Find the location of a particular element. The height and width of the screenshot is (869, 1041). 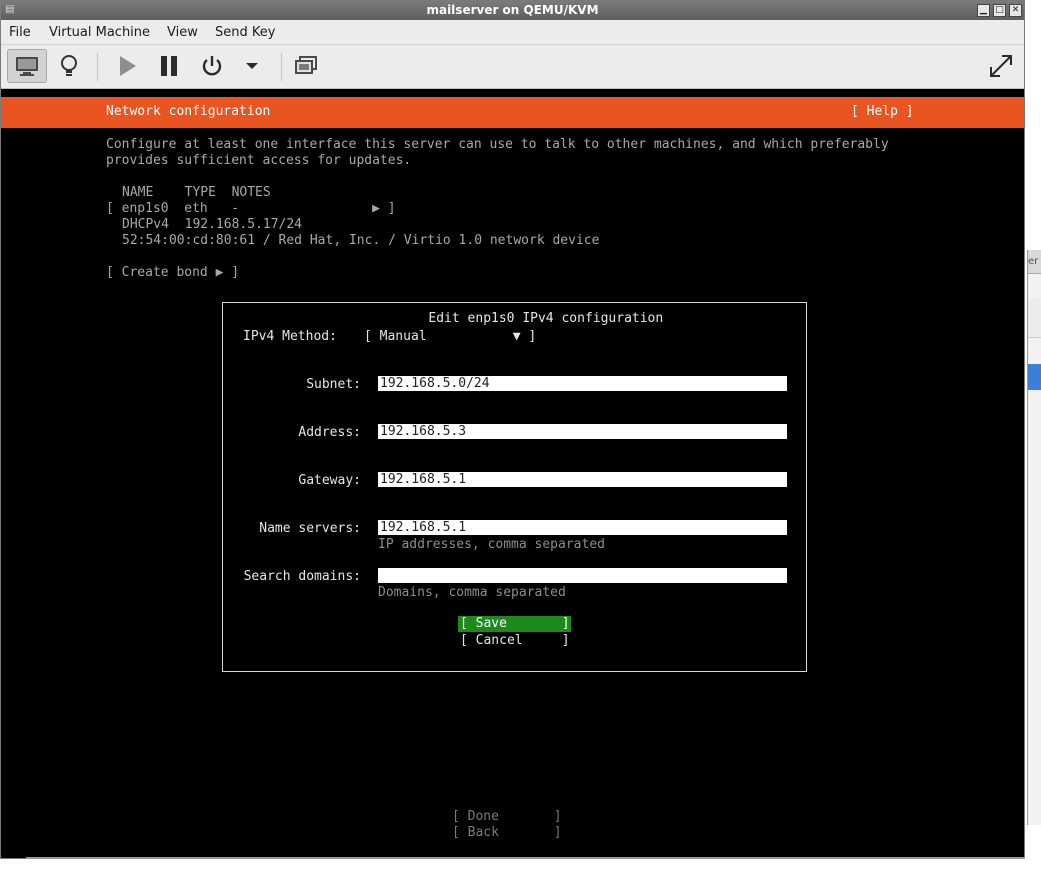

lightbulb-icon is located at coordinates (69, 65).